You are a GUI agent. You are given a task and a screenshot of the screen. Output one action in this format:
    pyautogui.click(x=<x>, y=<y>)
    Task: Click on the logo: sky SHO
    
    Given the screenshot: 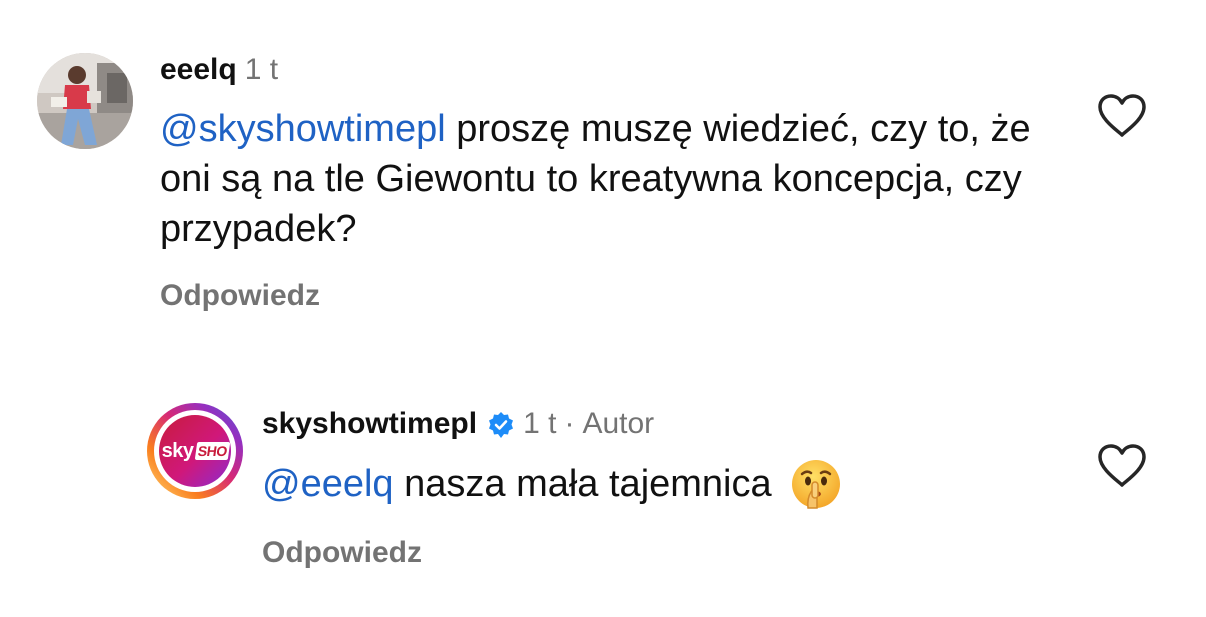 What is the action you would take?
    pyautogui.click(x=195, y=451)
    